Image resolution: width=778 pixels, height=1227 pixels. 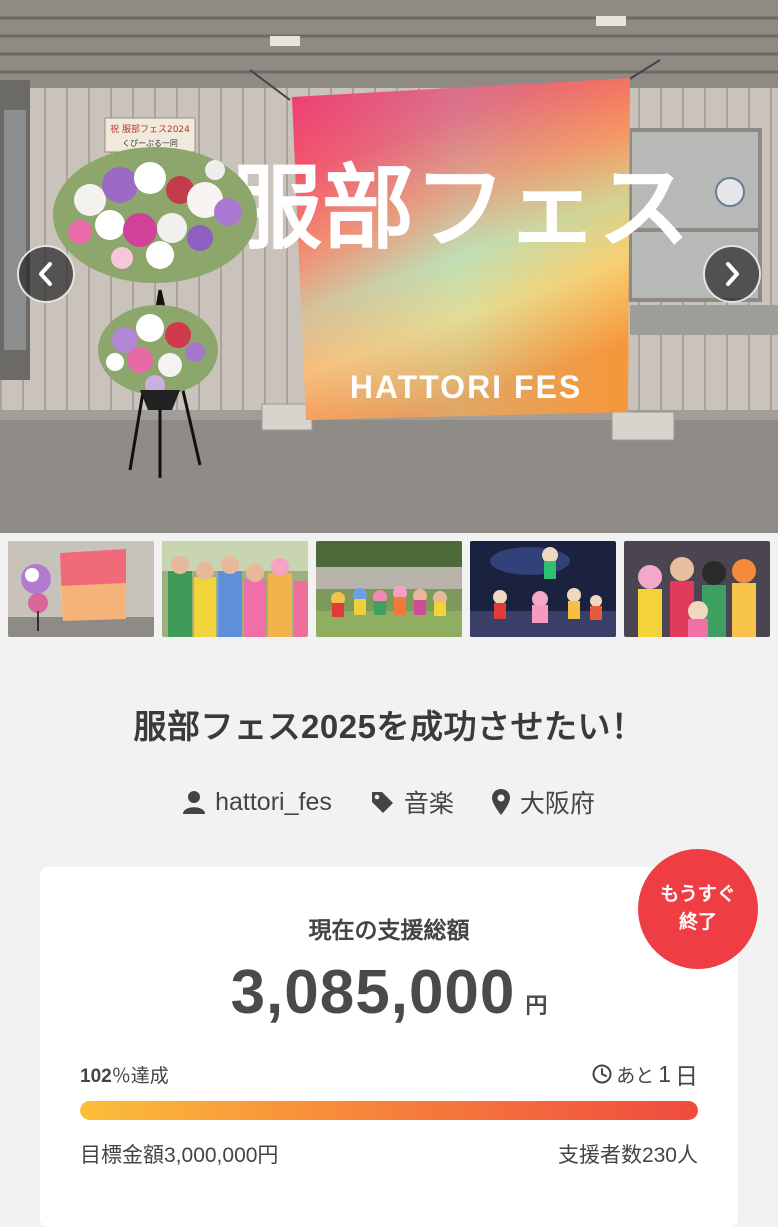 I want to click on category-link: 音楽, so click(x=412, y=802).